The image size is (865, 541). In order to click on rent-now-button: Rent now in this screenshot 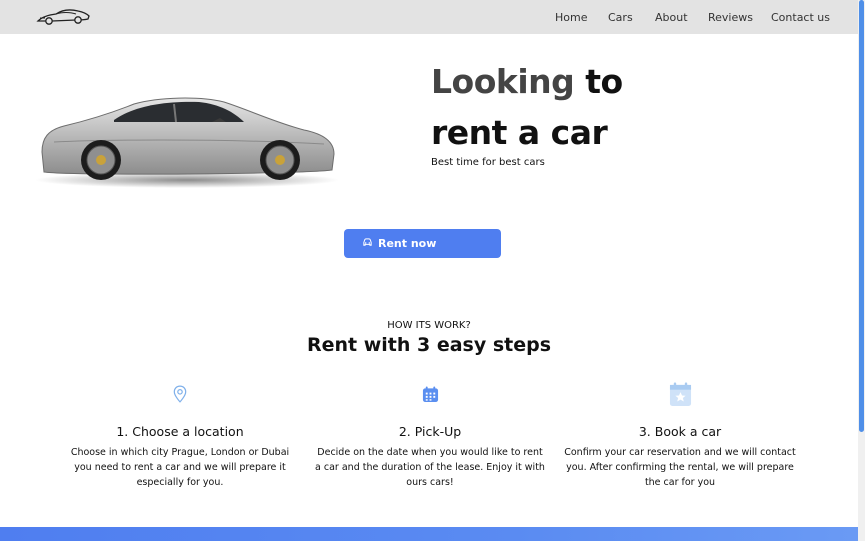, I will do `click(422, 243)`.